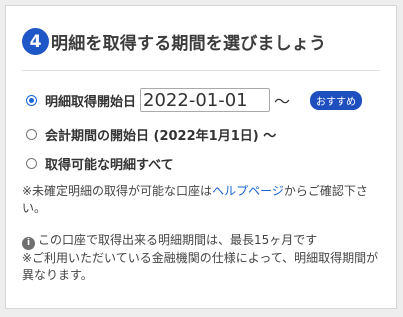 This screenshot has height=317, width=403. Describe the element at coordinates (205, 100) in the screenshot. I see `start-date-input` at that location.